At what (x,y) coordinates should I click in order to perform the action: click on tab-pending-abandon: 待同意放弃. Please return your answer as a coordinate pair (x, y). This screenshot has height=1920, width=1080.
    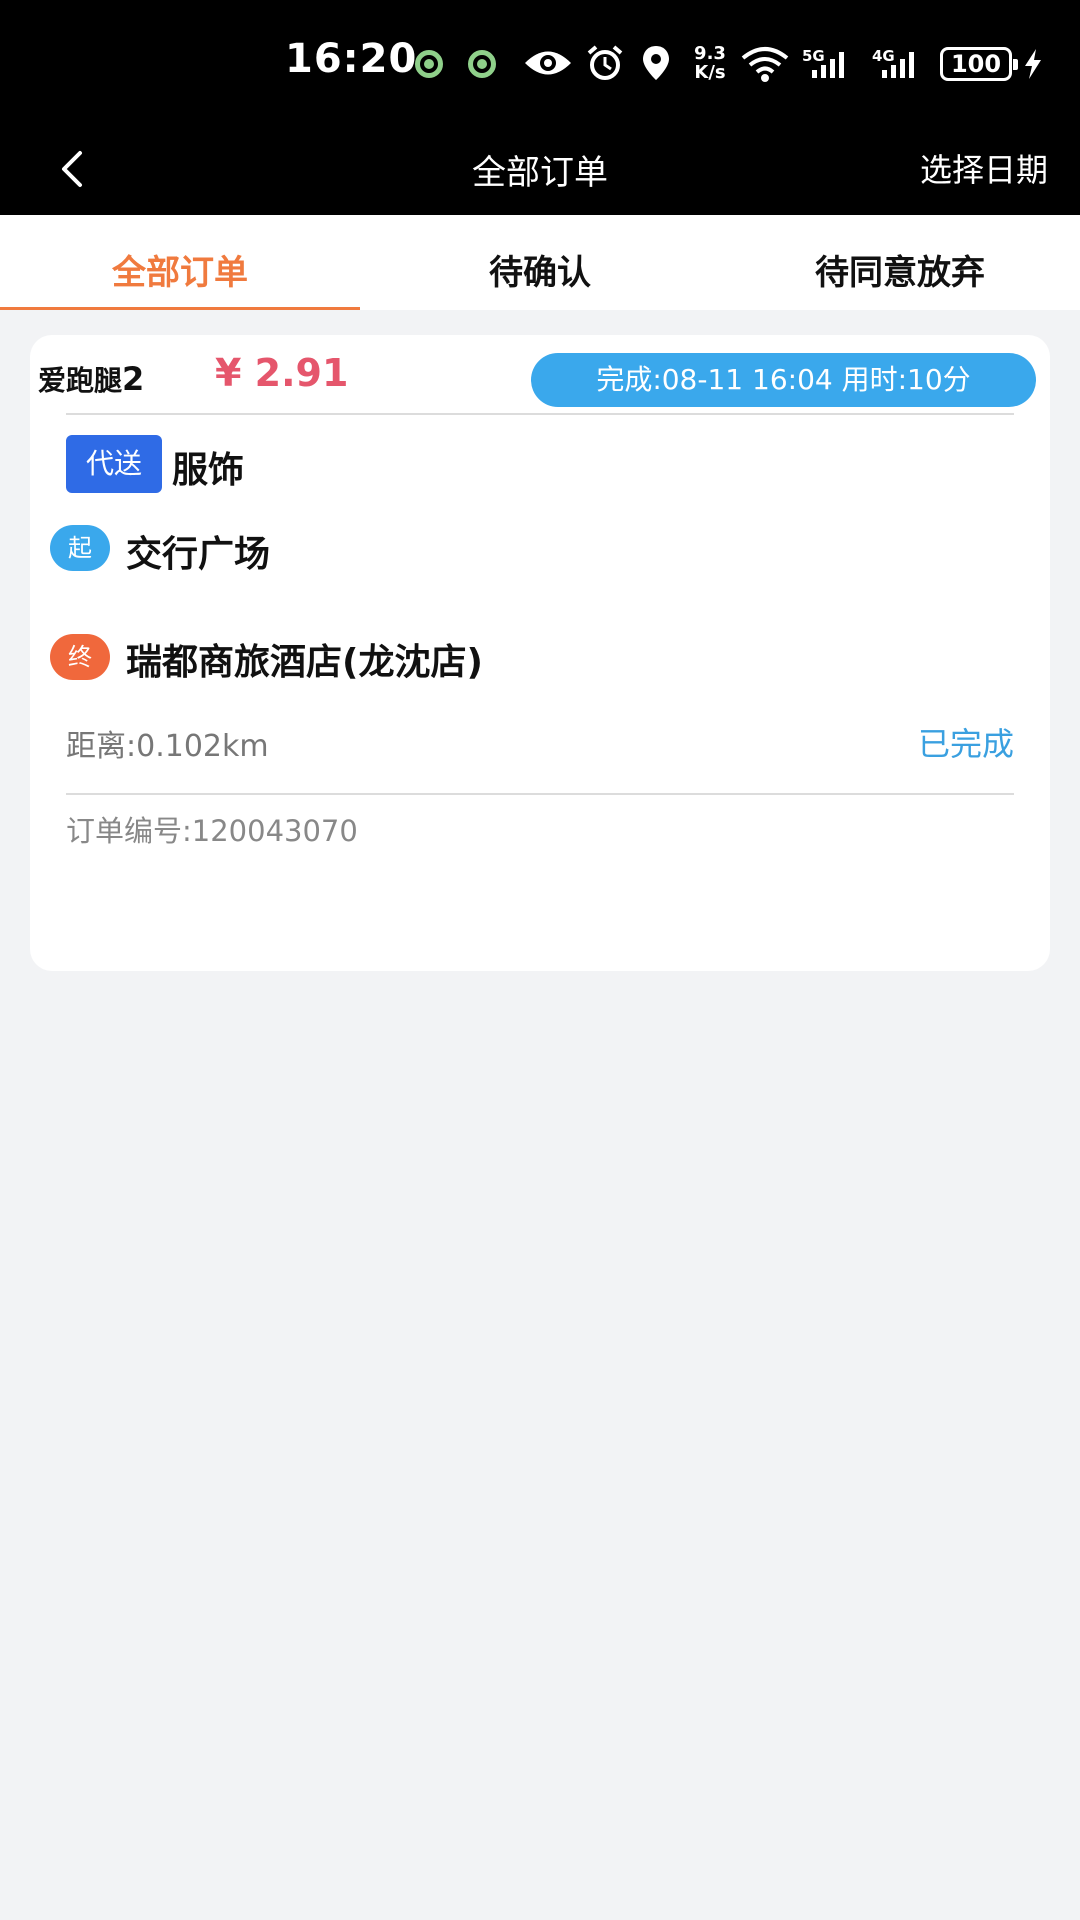
    Looking at the image, I should click on (900, 262).